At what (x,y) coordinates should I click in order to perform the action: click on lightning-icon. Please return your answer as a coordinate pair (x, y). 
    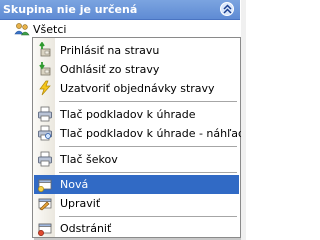
    Looking at the image, I should click on (45, 88).